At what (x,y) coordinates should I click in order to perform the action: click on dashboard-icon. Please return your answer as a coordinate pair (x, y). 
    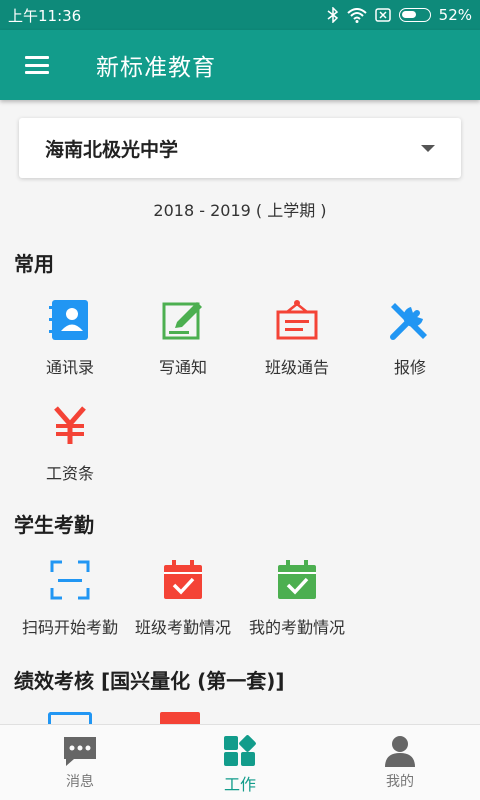
    Looking at the image, I should click on (240, 750).